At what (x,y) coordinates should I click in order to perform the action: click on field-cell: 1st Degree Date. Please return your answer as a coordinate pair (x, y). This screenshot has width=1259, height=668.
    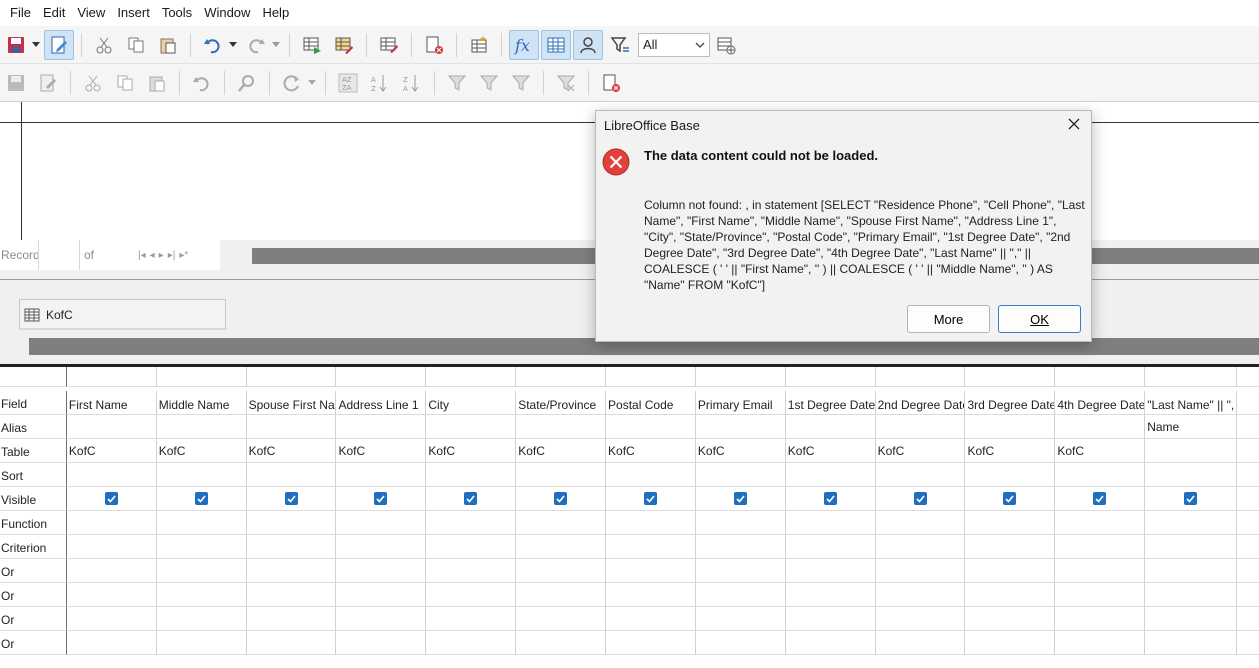
    Looking at the image, I should click on (830, 403).